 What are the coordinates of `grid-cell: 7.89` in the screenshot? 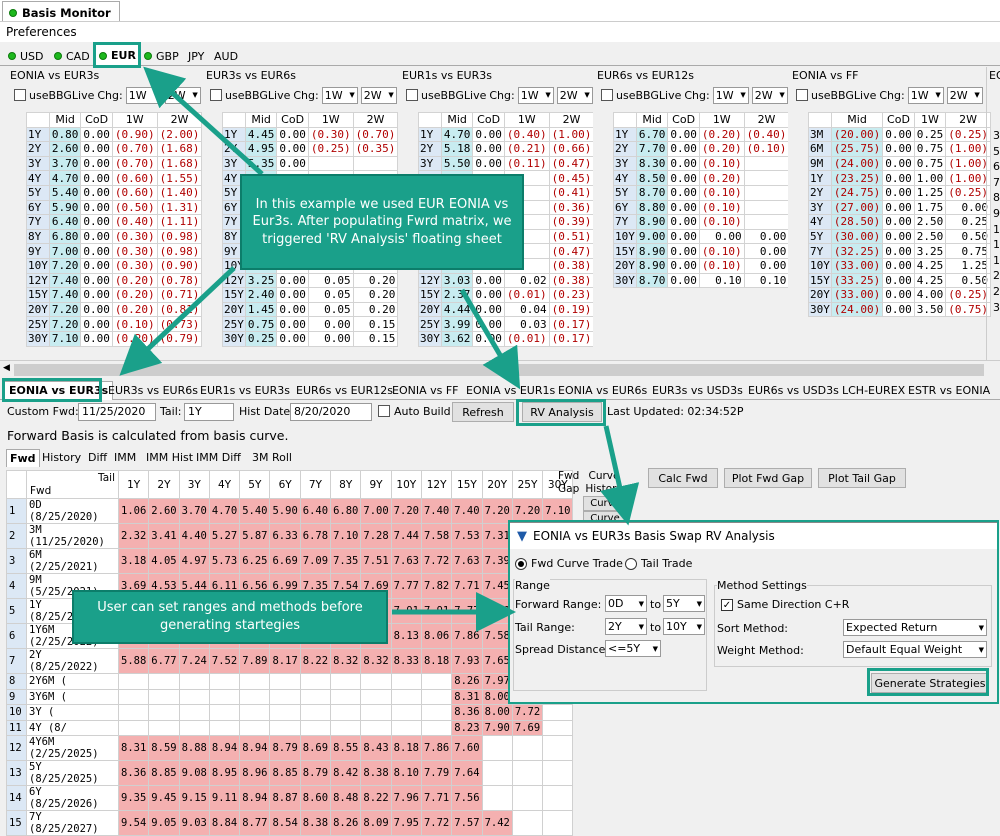 It's located at (255, 661).